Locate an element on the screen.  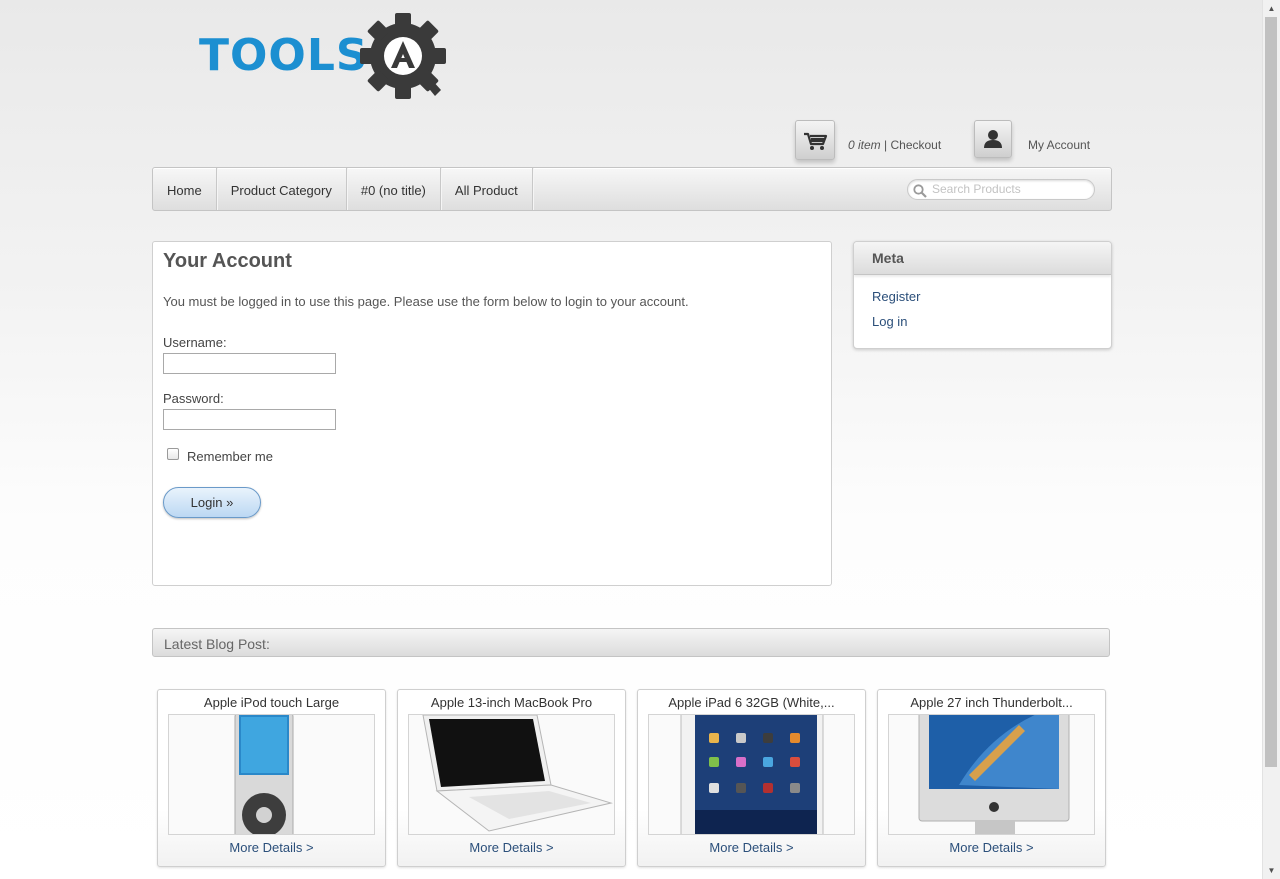
meta-title: Meta is located at coordinates (982, 258).